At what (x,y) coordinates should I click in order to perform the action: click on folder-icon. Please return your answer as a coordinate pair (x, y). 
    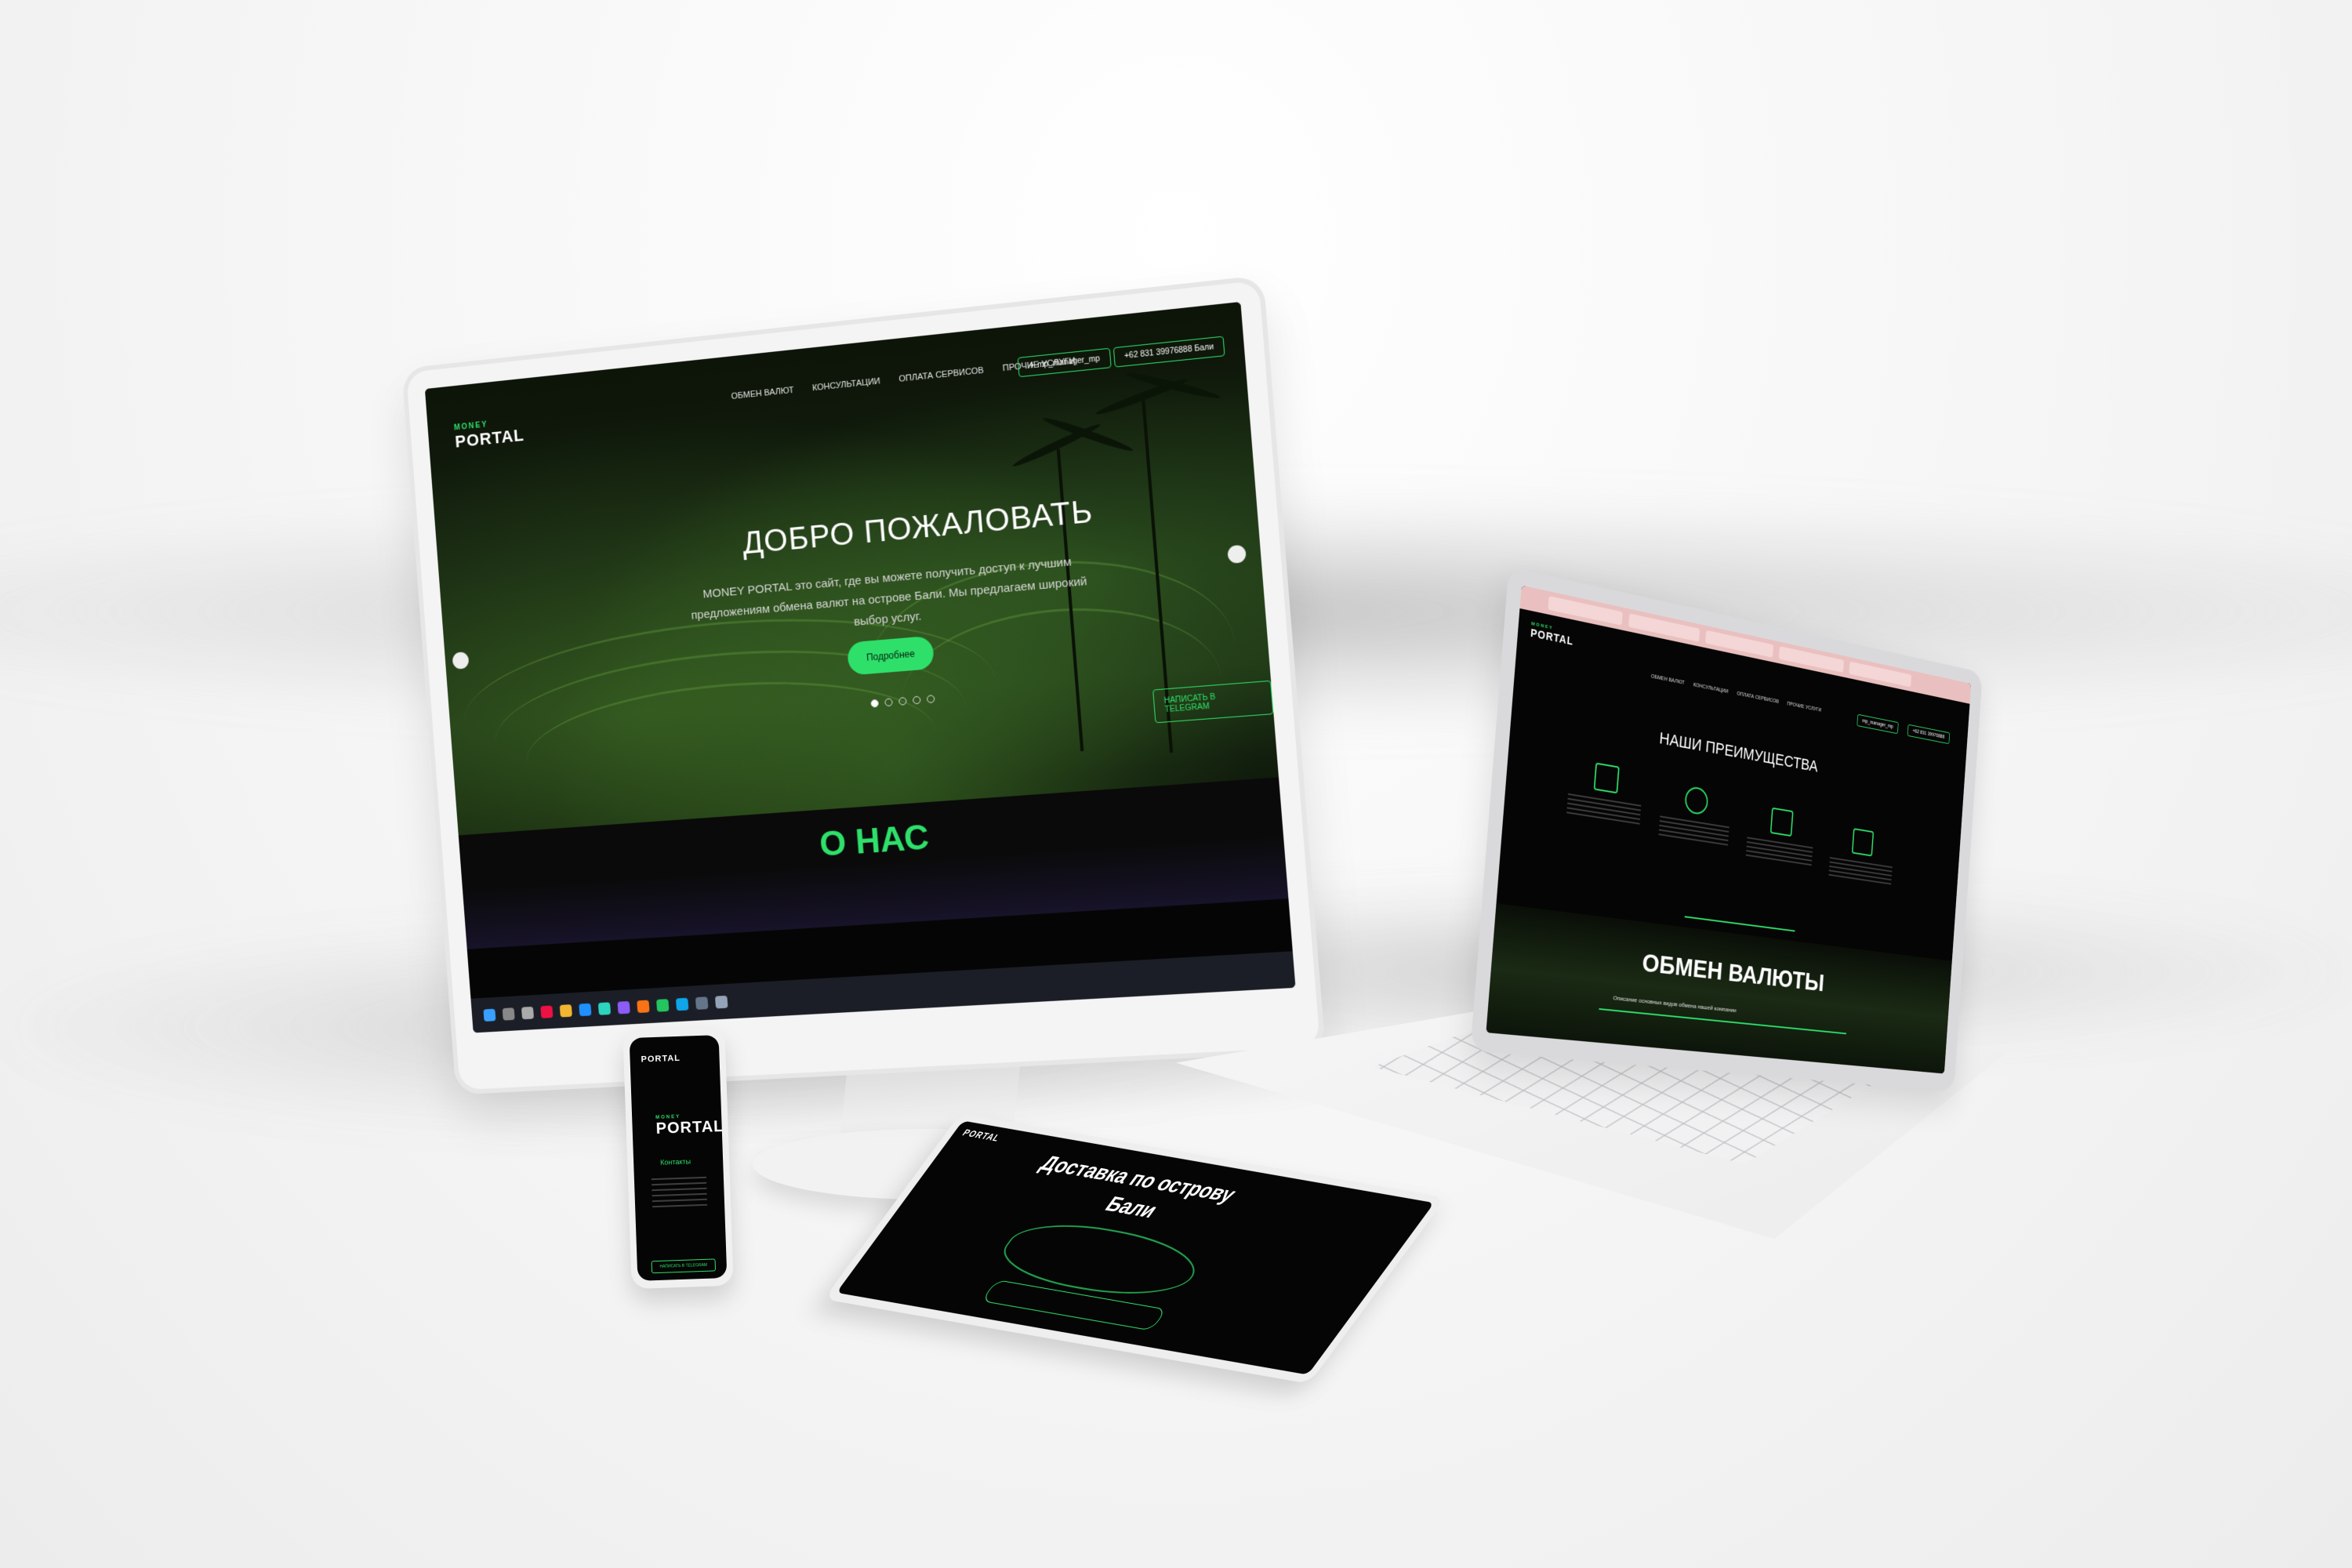
    Looking at the image, I should click on (565, 1011).